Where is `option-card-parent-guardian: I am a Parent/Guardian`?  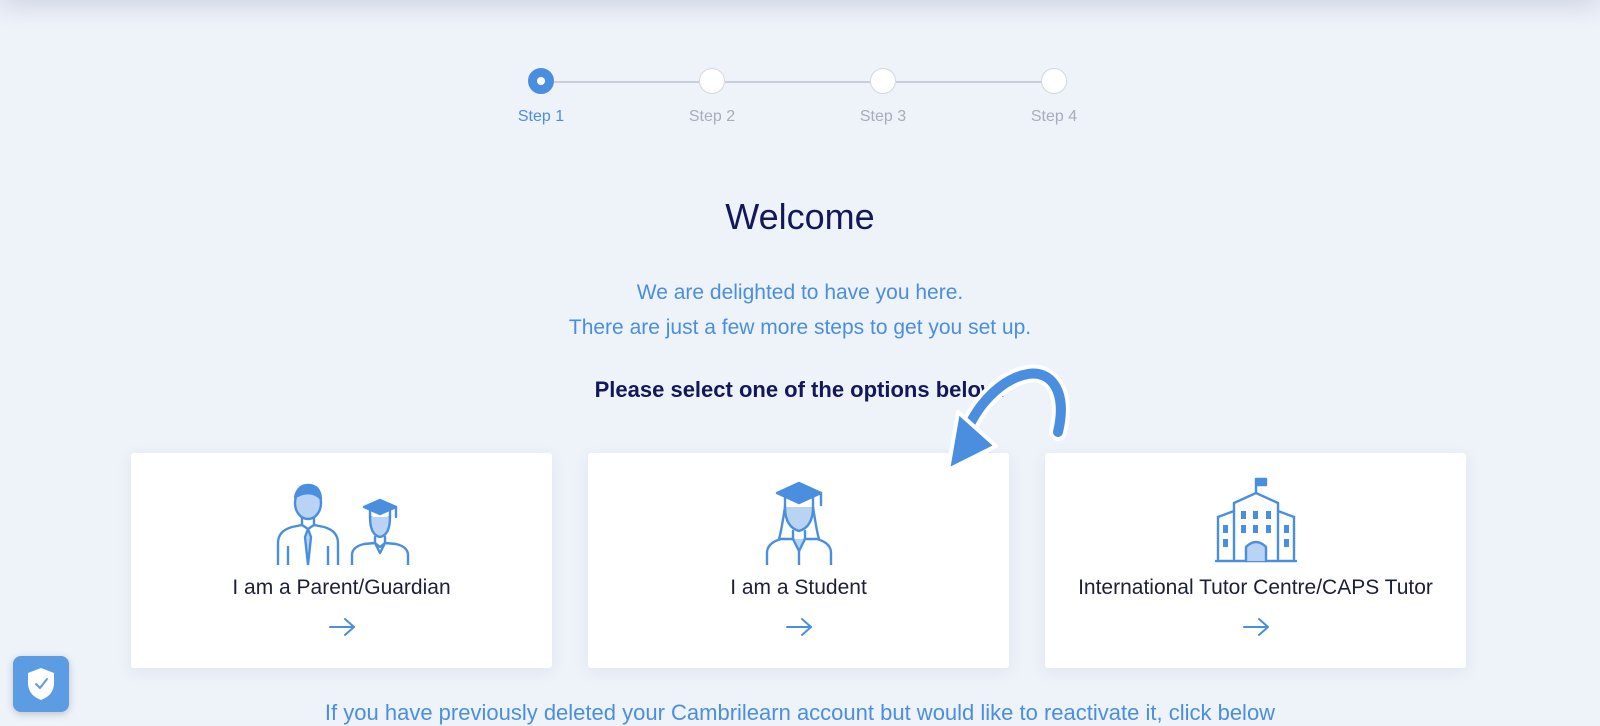 option-card-parent-guardian: I am a Parent/Guardian is located at coordinates (341, 560).